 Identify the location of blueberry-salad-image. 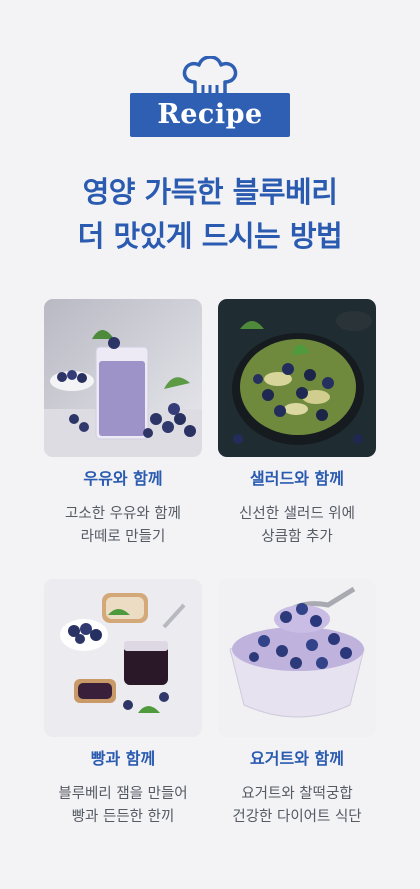
(297, 378).